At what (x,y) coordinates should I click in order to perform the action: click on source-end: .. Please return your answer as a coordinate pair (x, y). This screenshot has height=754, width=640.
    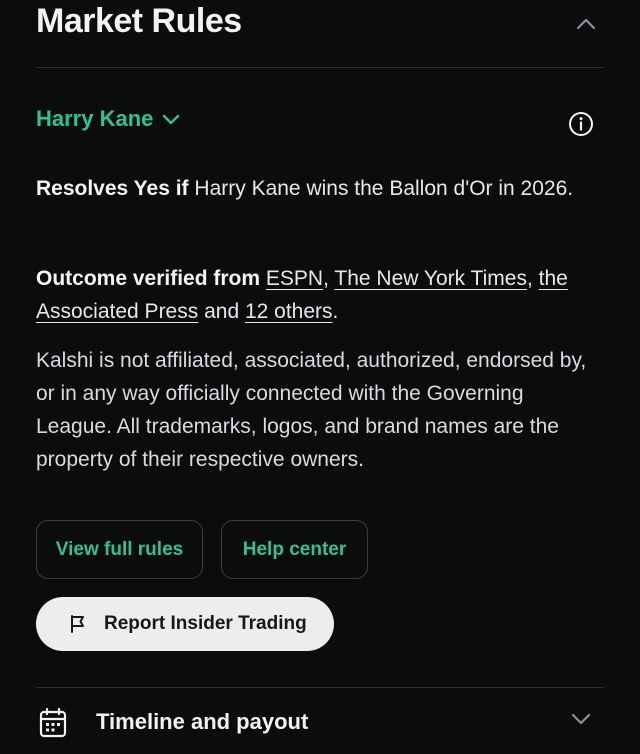
    Looking at the image, I should click on (335, 311).